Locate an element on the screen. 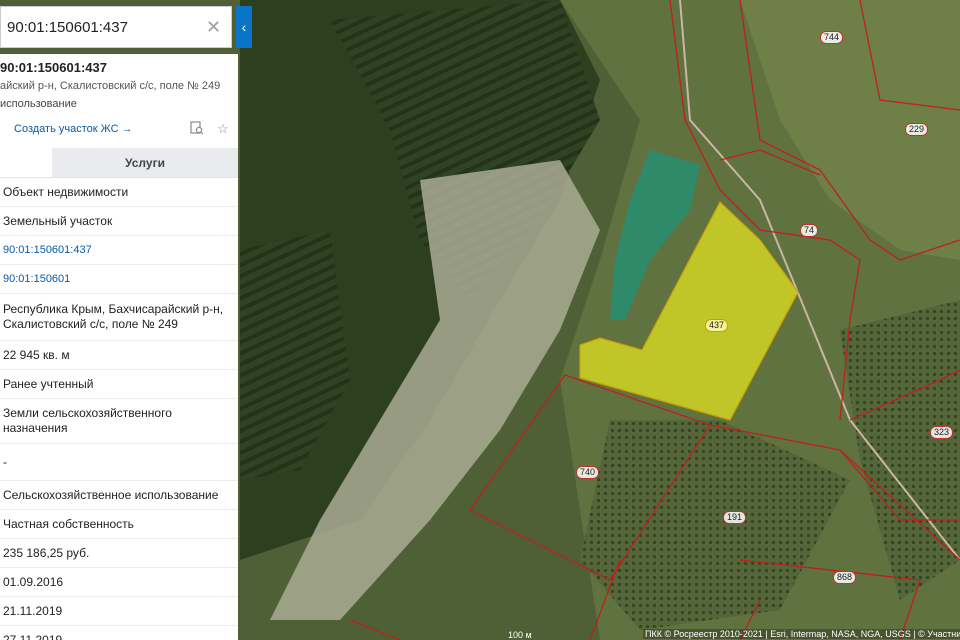 This screenshot has width=960, height=640. panel-cadastral-number: 90:01:150601:437 is located at coordinates (53, 67).